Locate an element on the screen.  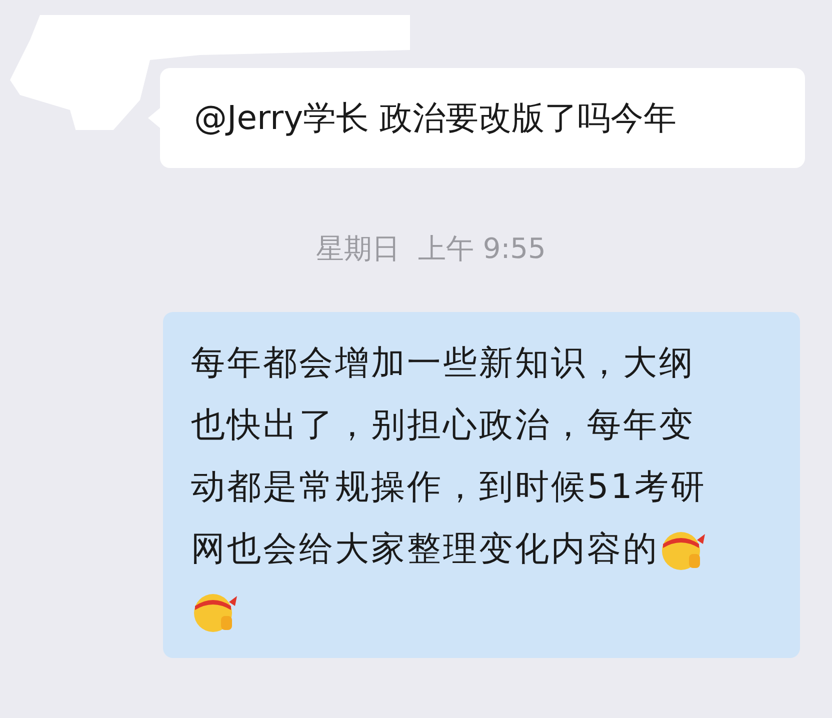
message-text: @Jerry学长 政治要改版了吗今年 is located at coordinates (435, 117).